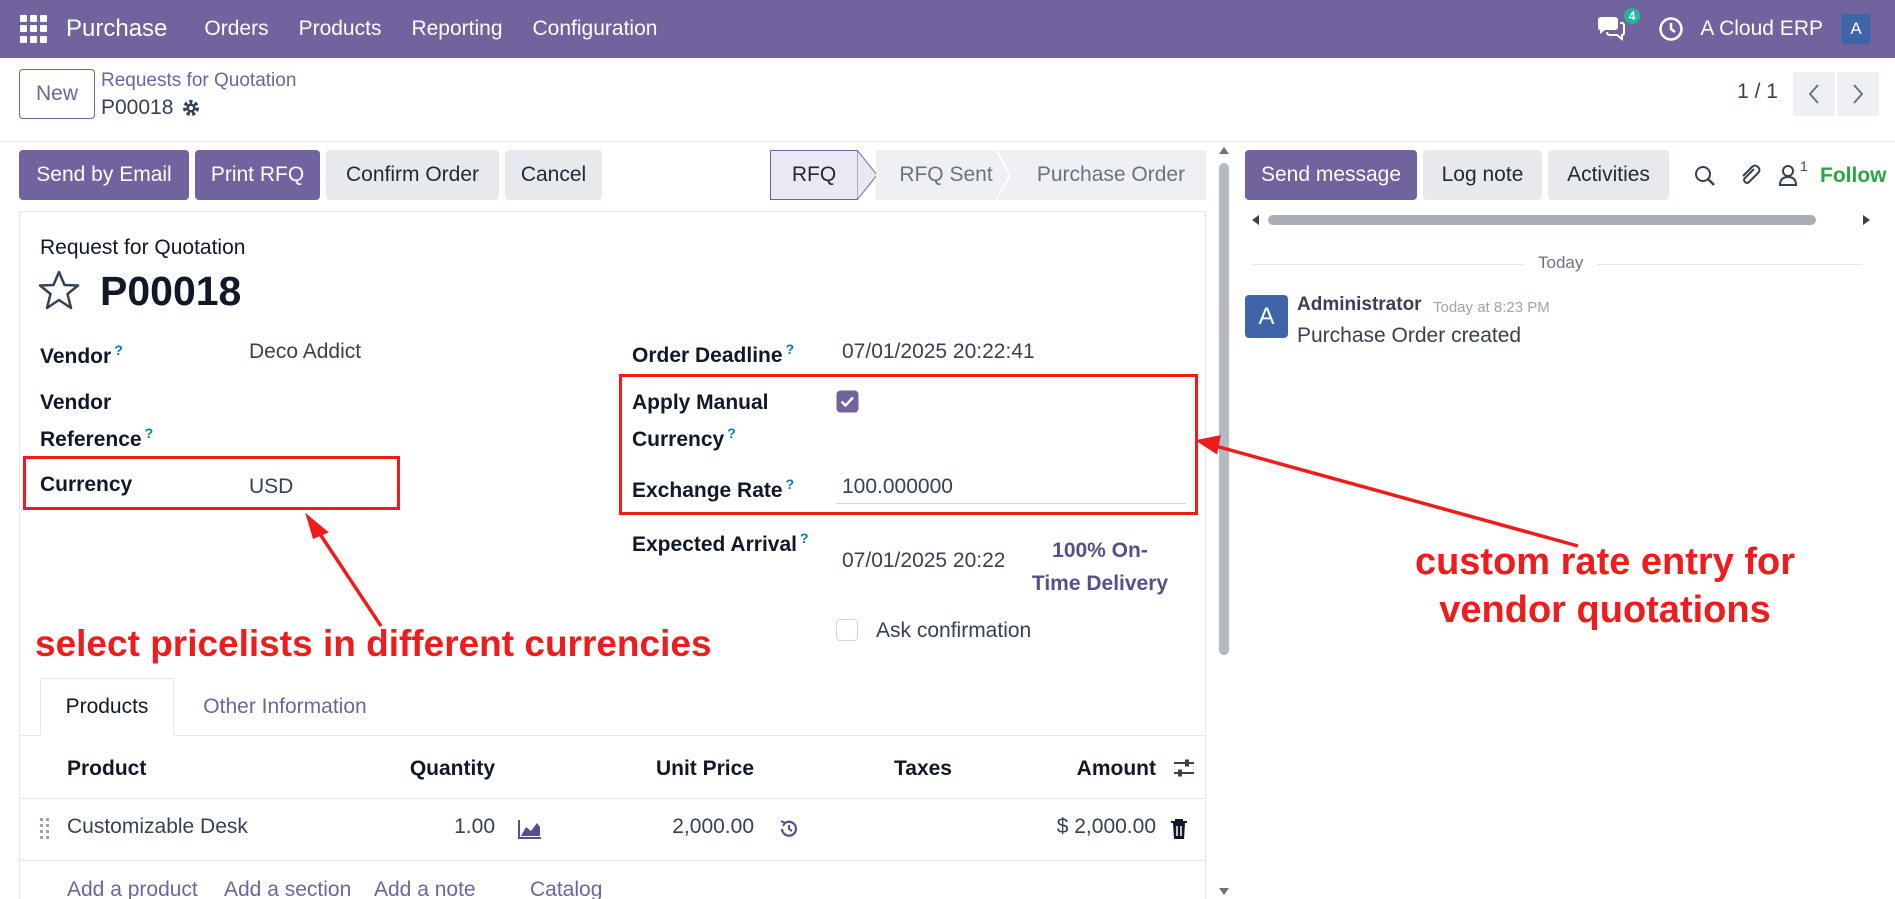 Image resolution: width=1895 pixels, height=899 pixels. I want to click on order-deadline-label-text: Order Deadline, so click(707, 355).